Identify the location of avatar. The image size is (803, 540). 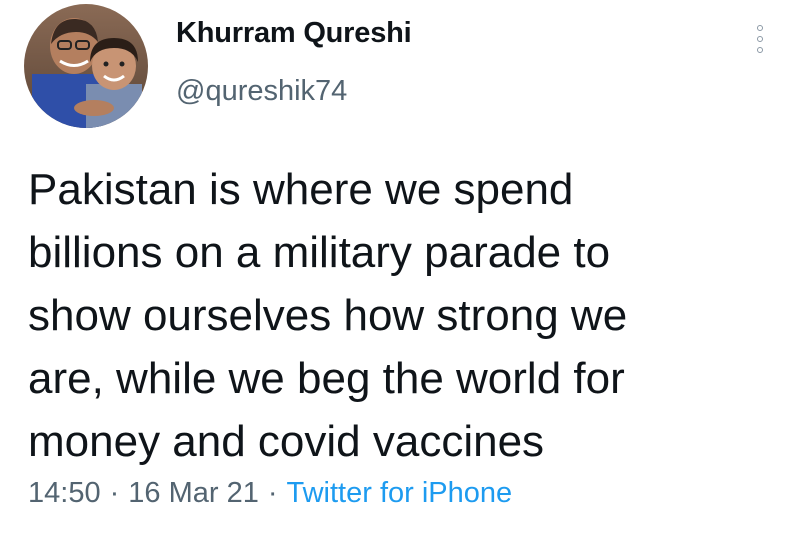
(86, 66).